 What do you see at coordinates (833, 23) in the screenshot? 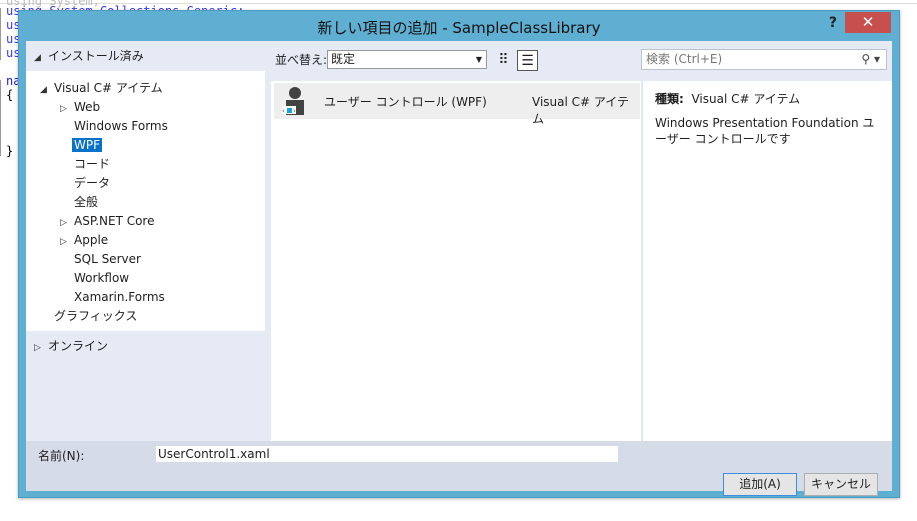
I see `help-button: ?` at bounding box center [833, 23].